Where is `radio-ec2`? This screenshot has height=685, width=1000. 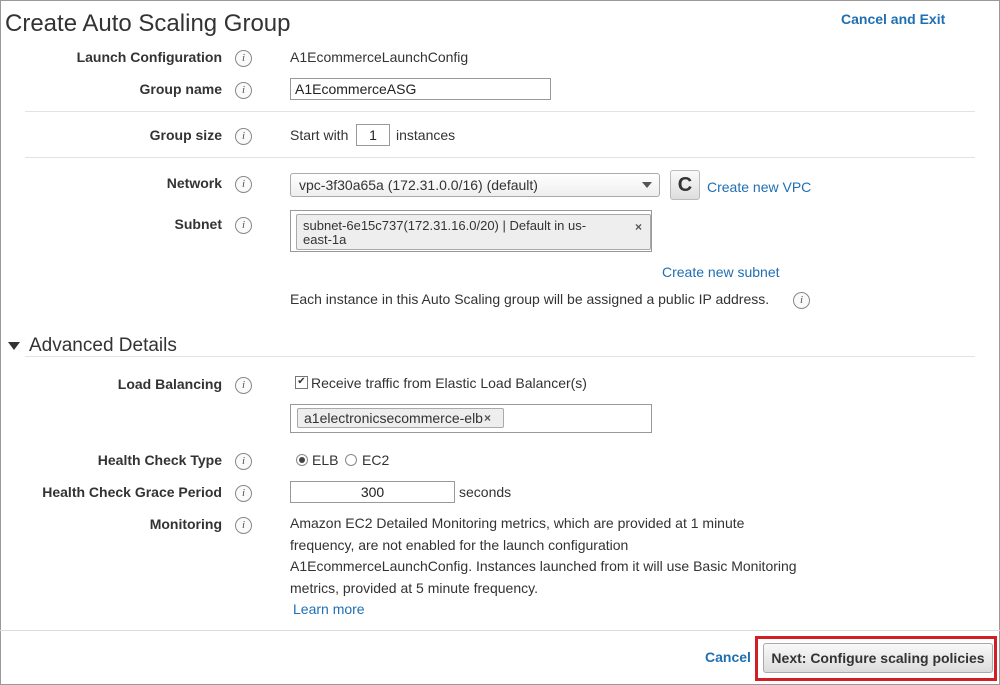 radio-ec2 is located at coordinates (351, 460).